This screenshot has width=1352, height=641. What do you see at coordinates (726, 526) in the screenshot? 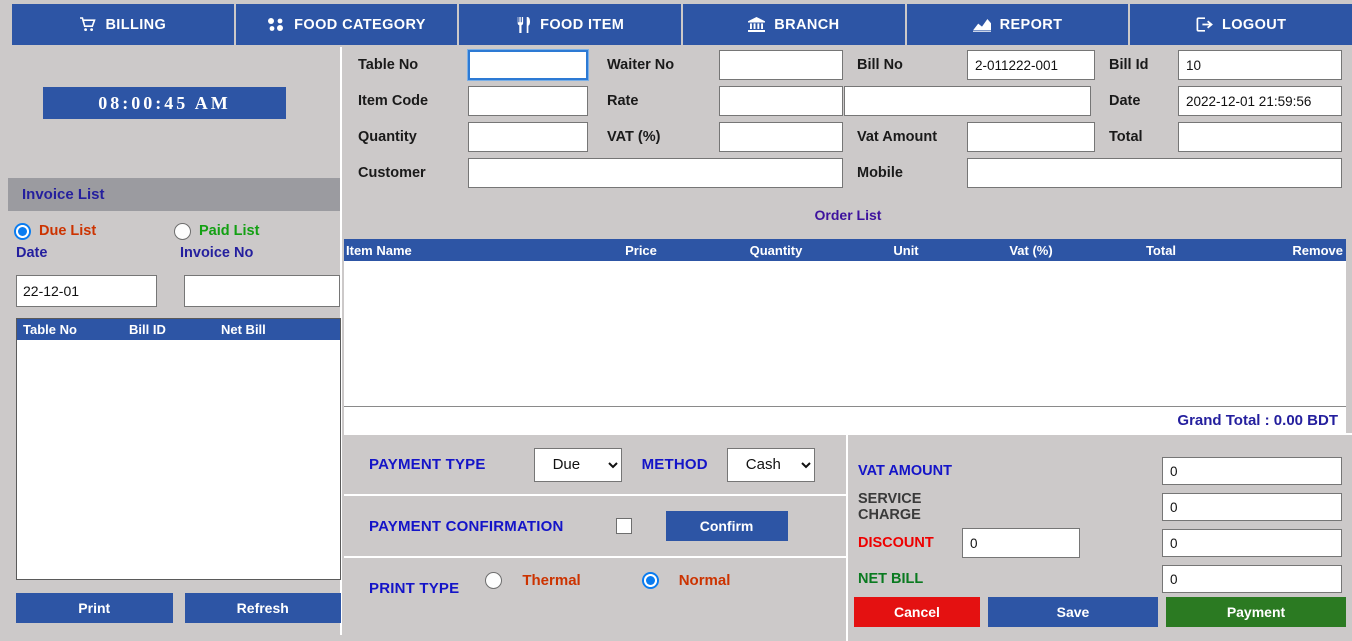
I see `confirm-button: Confirm` at bounding box center [726, 526].